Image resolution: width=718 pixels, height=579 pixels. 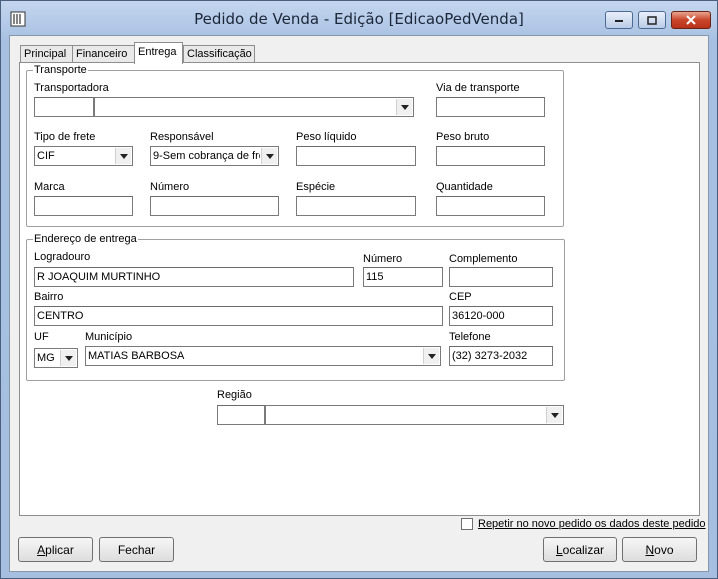 What do you see at coordinates (136, 356) in the screenshot?
I see `municipio-value: MATIAS BARBOSA` at bounding box center [136, 356].